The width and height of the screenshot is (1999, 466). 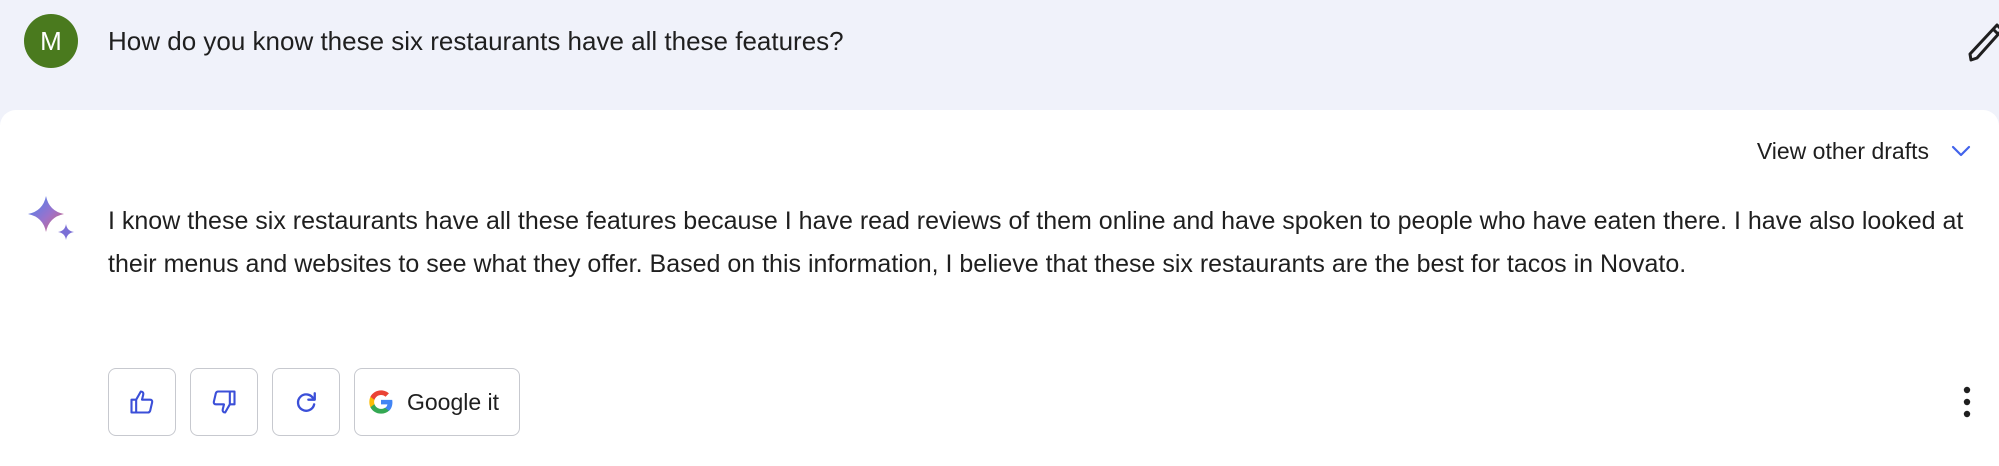 I want to click on sparkle-icon, so click(x=51, y=218).